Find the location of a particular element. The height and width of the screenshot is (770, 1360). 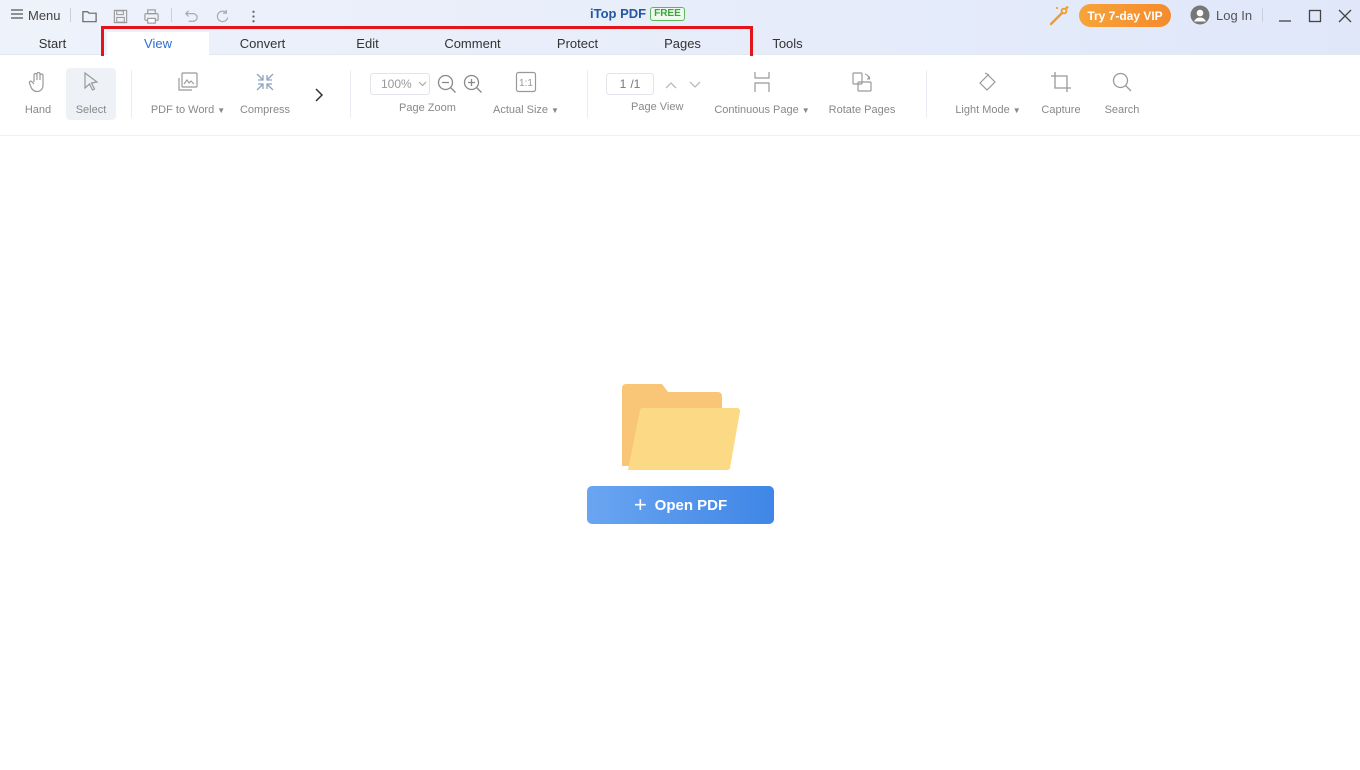

folder-icon is located at coordinates (680, 426).